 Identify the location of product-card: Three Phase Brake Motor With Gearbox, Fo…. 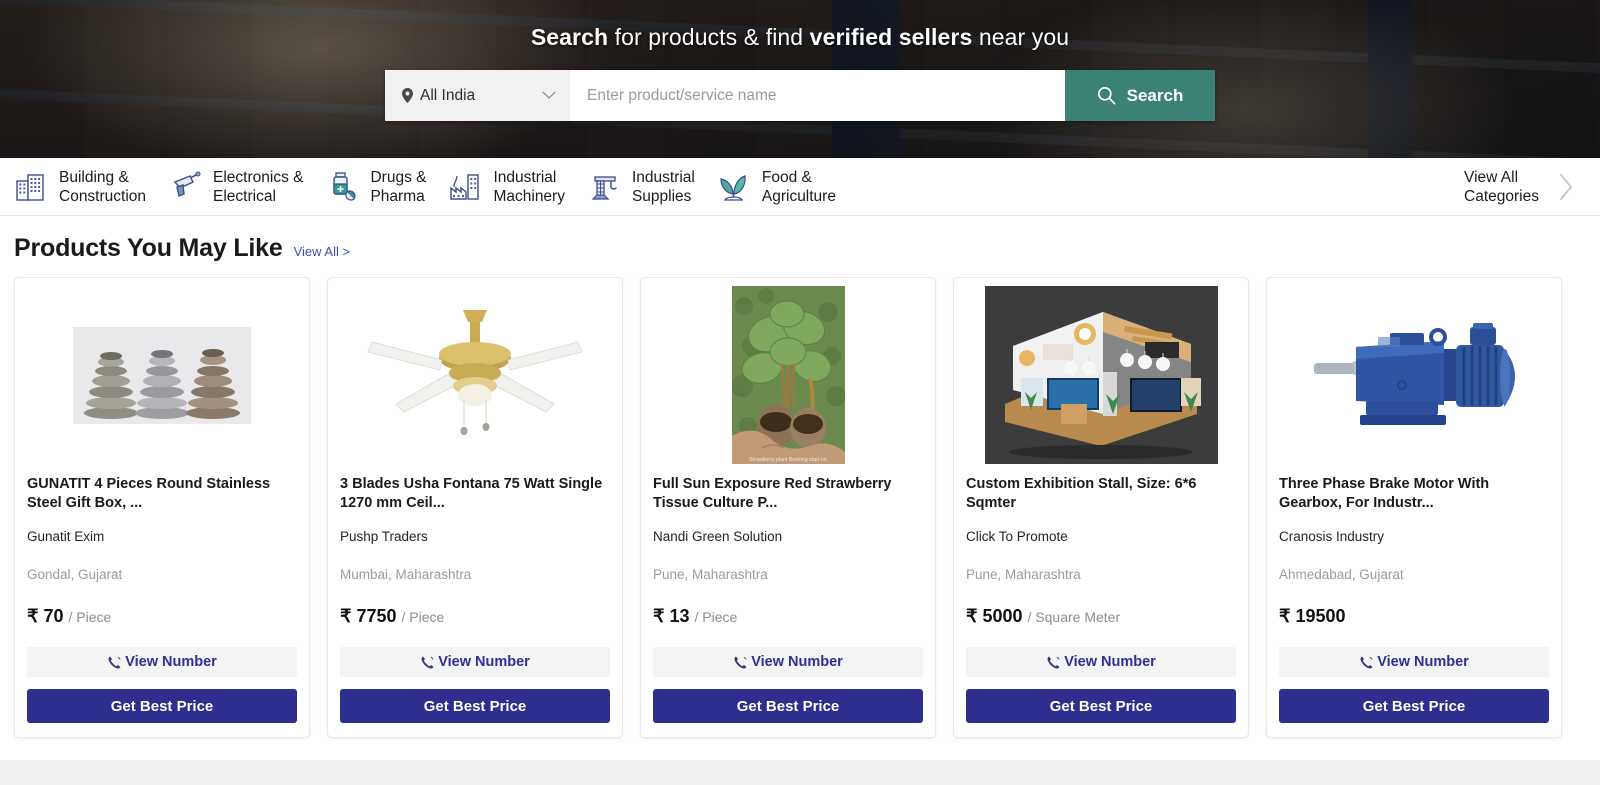
(1414, 507).